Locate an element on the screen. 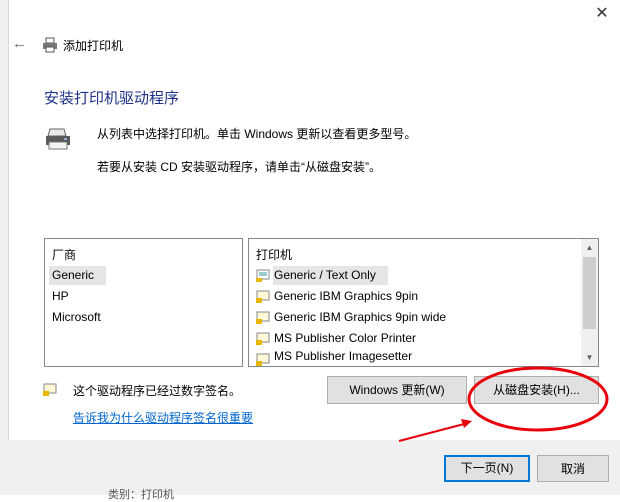 The width and height of the screenshot is (620, 502). printer-item-ibm-9pin: Generic IBM Graphics 9pin is located at coordinates (346, 296).